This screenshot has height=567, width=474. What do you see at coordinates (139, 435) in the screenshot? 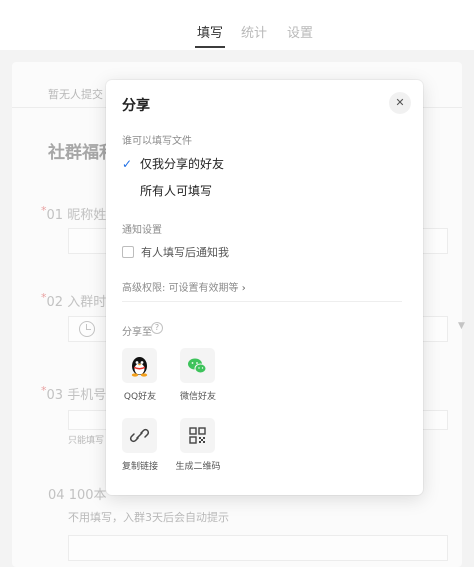
I see `link-icon` at bounding box center [139, 435].